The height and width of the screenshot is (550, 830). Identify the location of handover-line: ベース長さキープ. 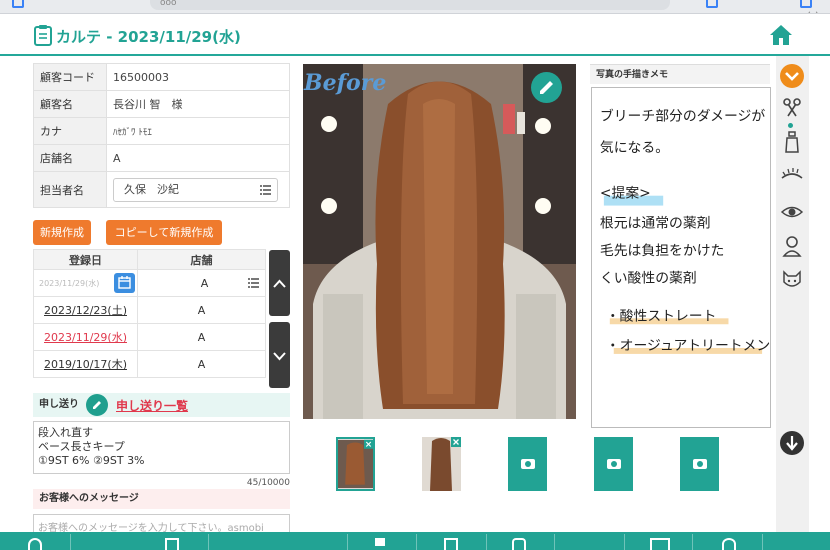
(81, 446).